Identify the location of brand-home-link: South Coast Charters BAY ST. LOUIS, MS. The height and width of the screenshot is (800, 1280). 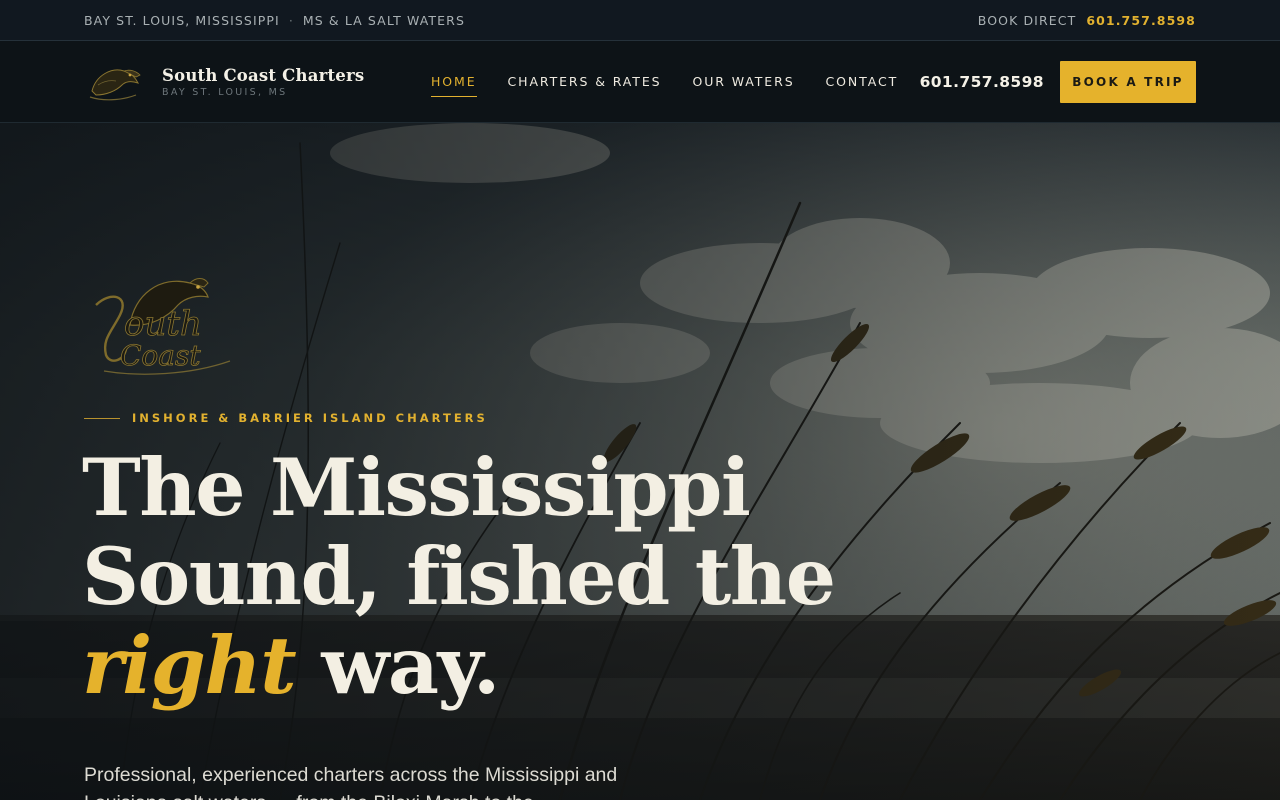
(249, 82).